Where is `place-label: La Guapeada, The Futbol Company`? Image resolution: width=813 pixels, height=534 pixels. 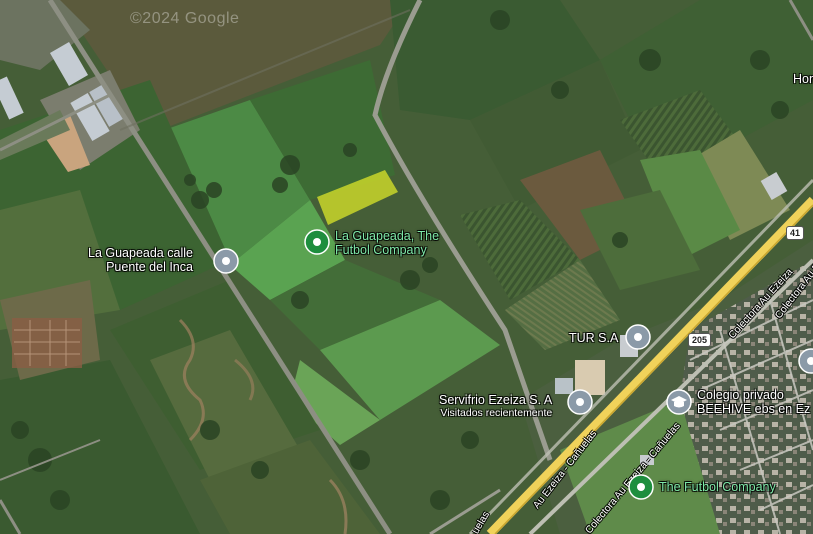 place-label: La Guapeada, The Futbol Company is located at coordinates (387, 243).